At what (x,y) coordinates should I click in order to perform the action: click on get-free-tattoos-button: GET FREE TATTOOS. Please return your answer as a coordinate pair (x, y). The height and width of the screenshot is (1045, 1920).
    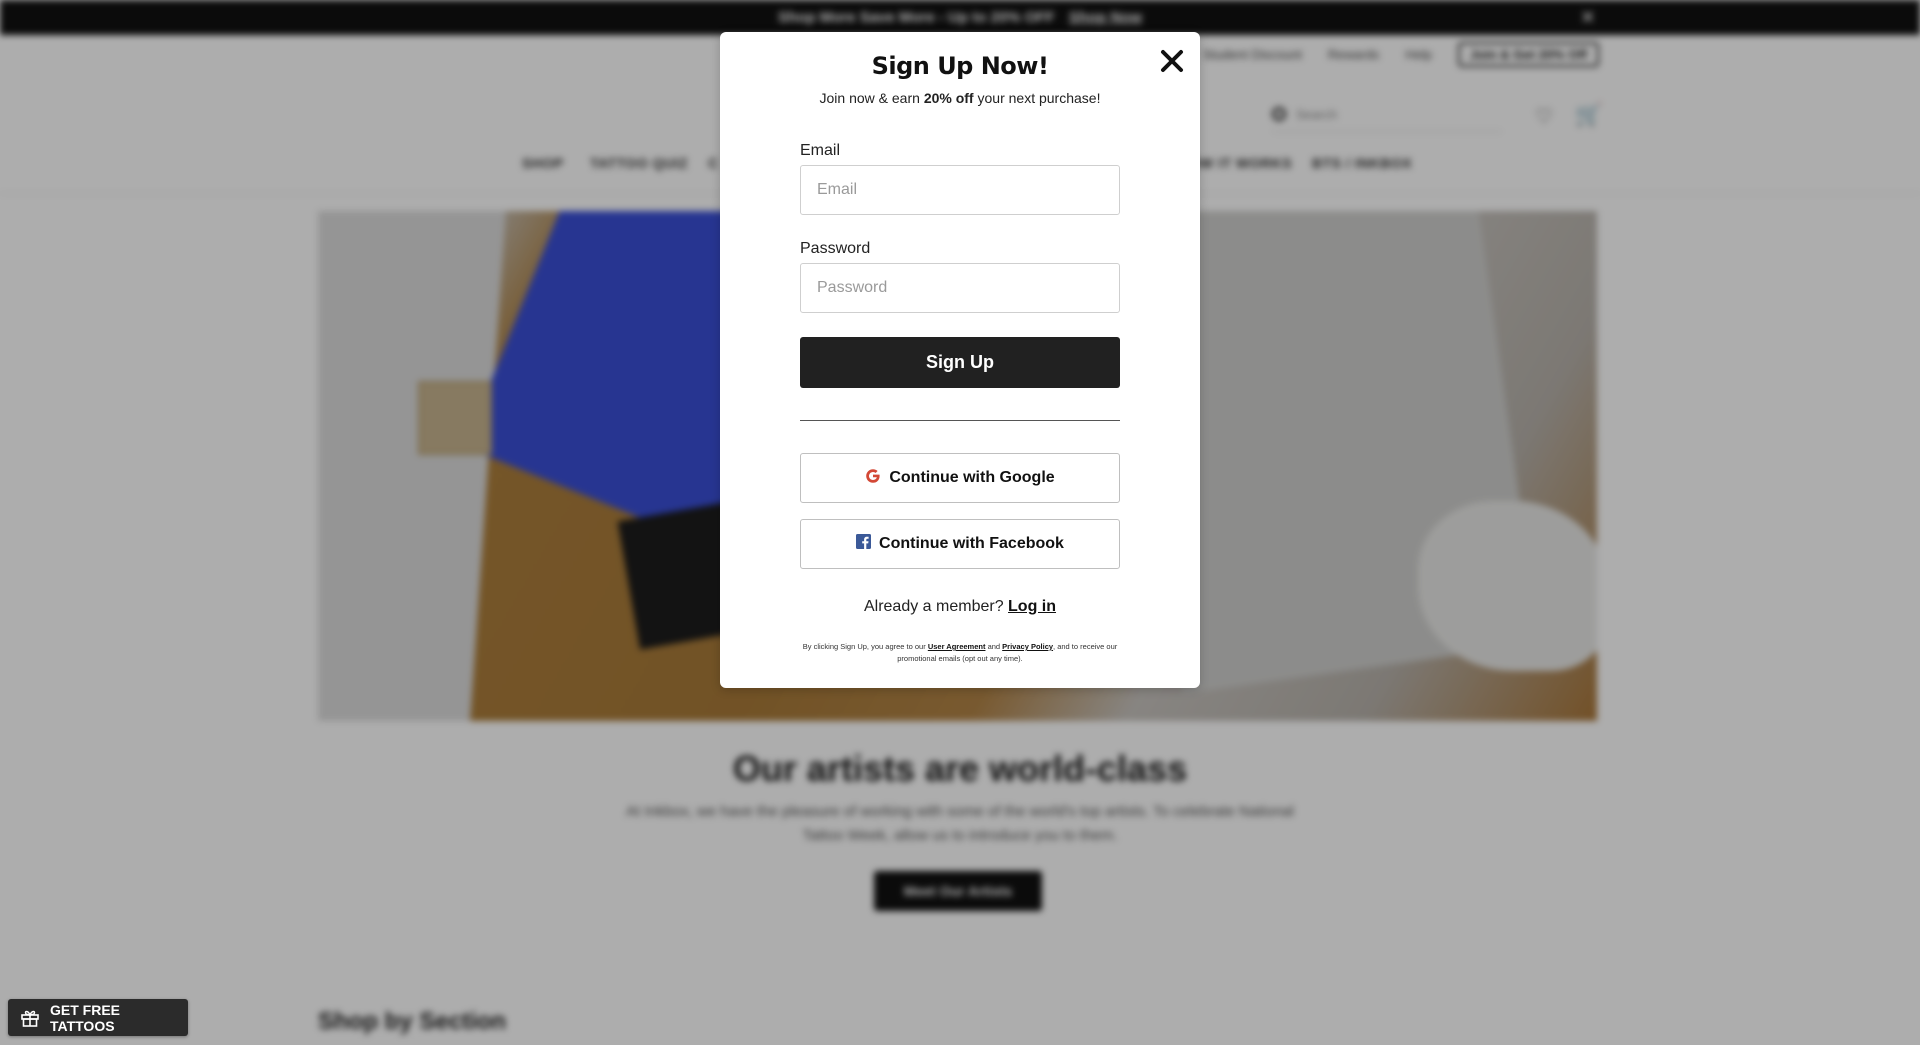
    Looking at the image, I should click on (98, 1017).